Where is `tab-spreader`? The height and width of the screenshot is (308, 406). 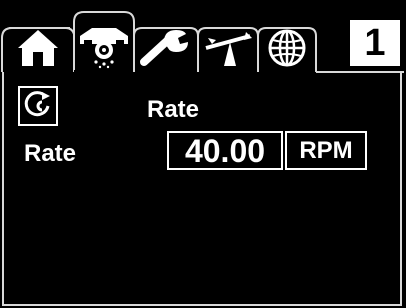
tab-spreader is located at coordinates (104, 42).